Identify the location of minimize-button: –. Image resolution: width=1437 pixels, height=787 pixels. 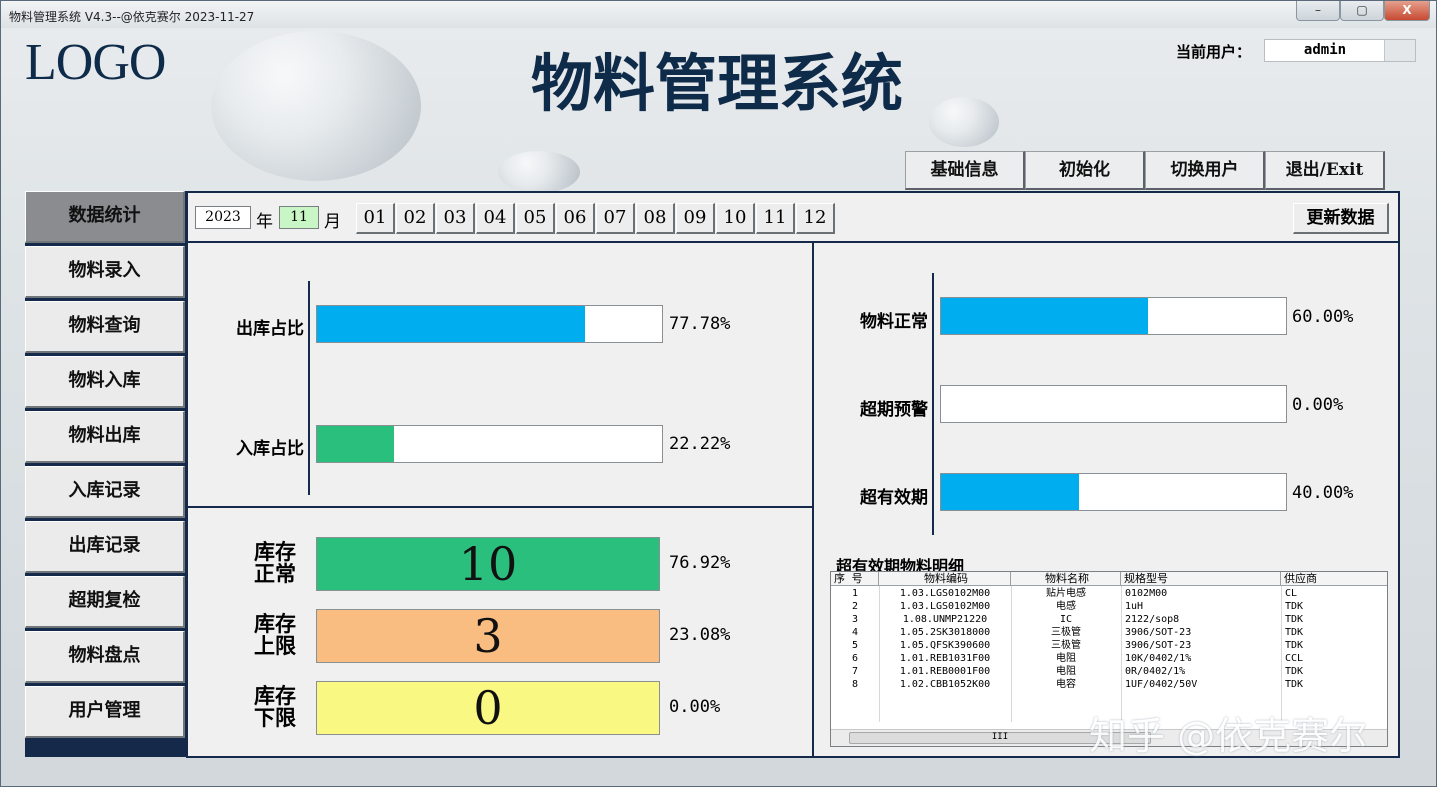
(1318, 11).